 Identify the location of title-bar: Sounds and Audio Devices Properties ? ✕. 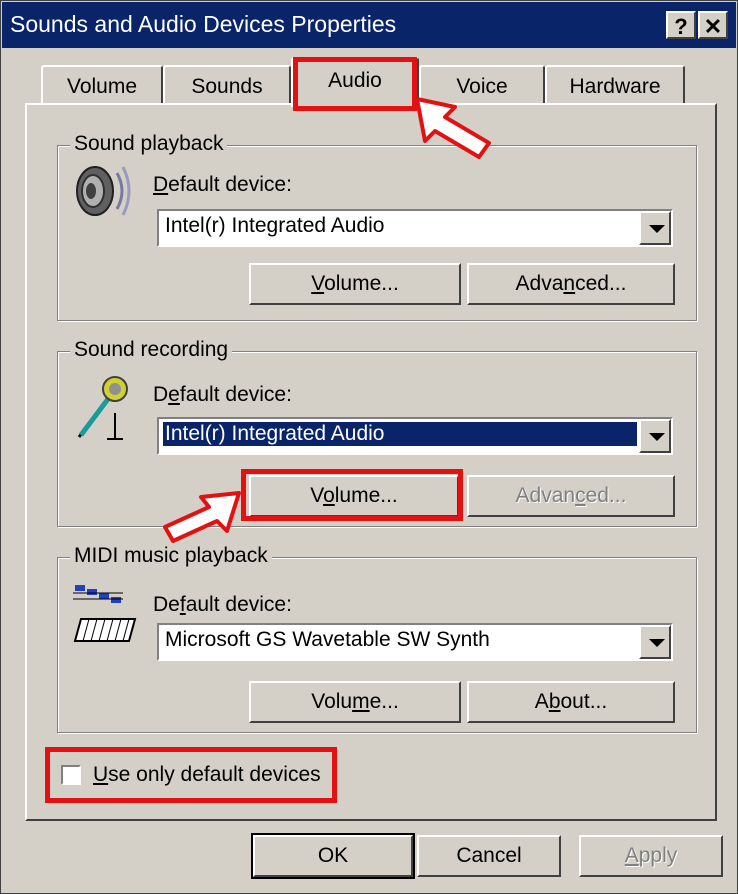
(369, 25).